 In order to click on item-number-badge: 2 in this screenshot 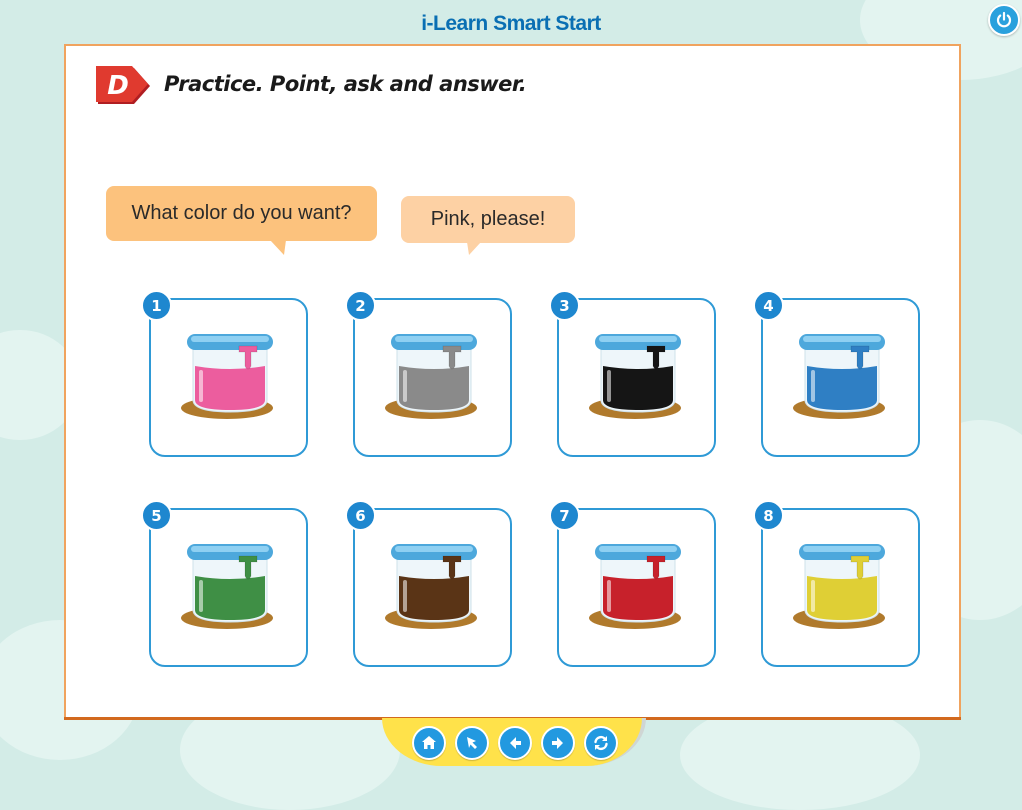, I will do `click(360, 305)`.